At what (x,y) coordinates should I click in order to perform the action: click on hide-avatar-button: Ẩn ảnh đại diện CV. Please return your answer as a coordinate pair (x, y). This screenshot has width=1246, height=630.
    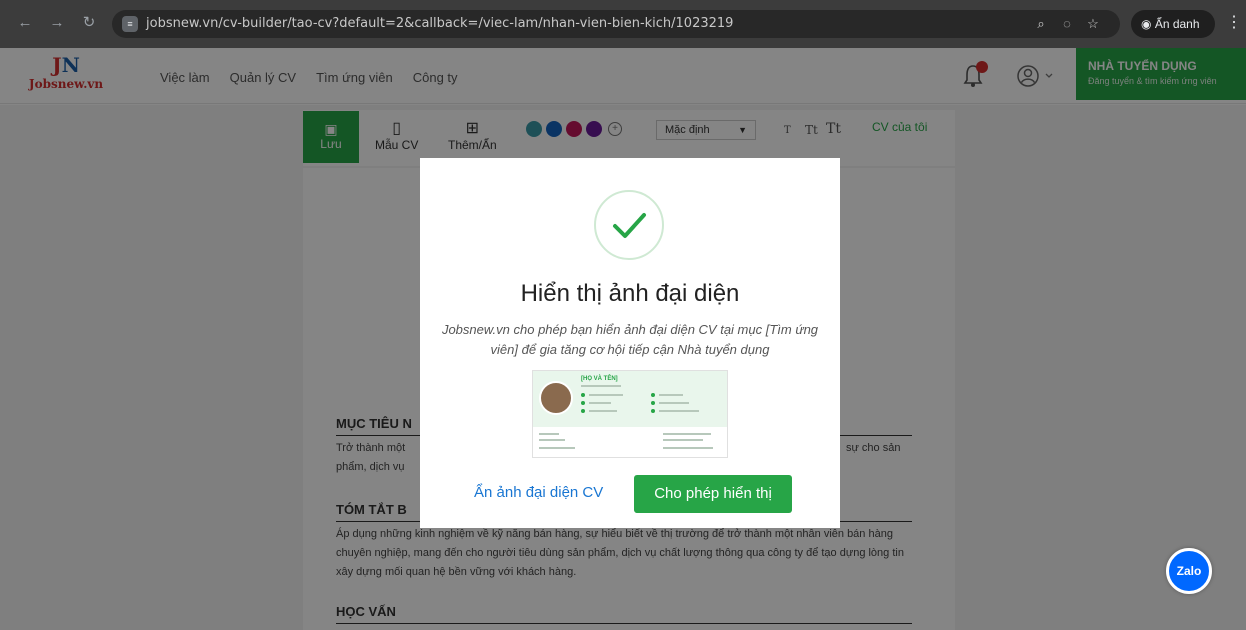
    Looking at the image, I should click on (538, 492).